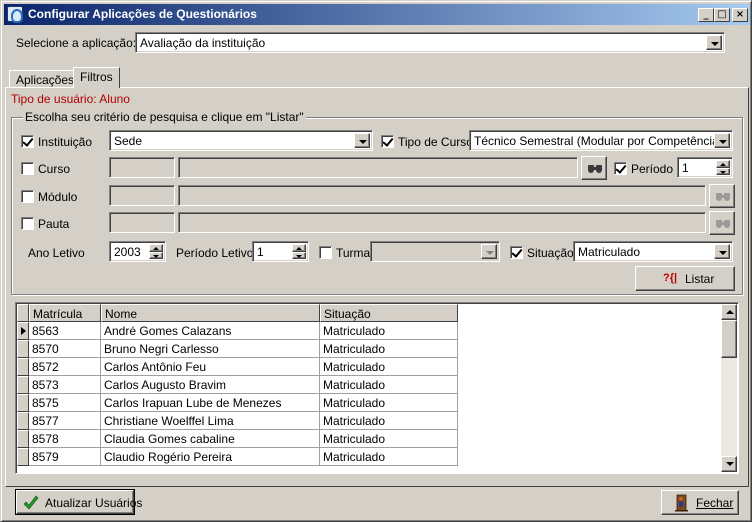 This screenshot has height=522, width=752. I want to click on column-header-nome: Nome, so click(210, 313).